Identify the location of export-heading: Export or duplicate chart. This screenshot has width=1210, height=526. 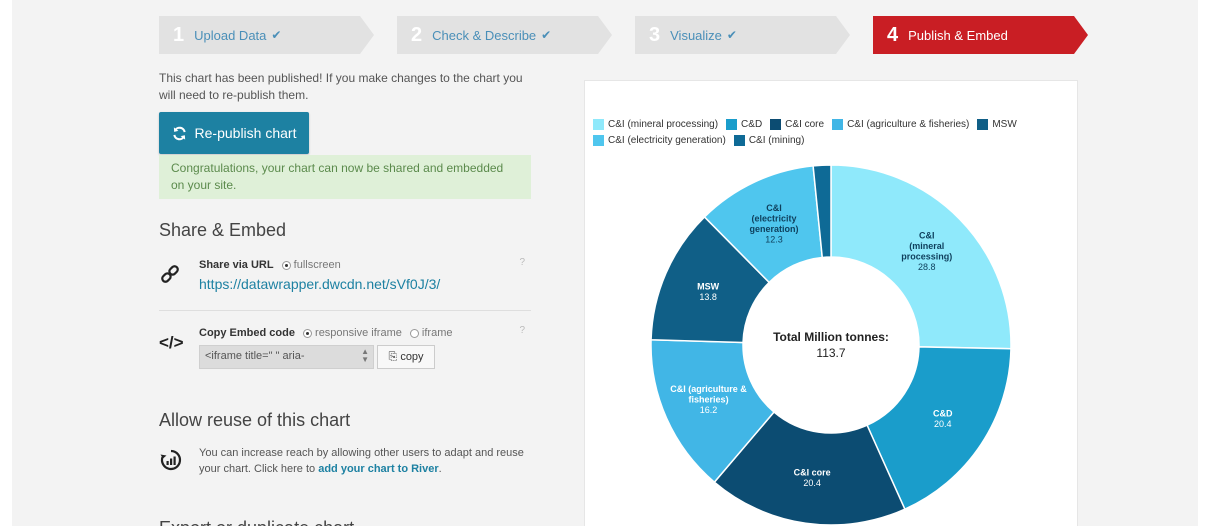
(256, 522).